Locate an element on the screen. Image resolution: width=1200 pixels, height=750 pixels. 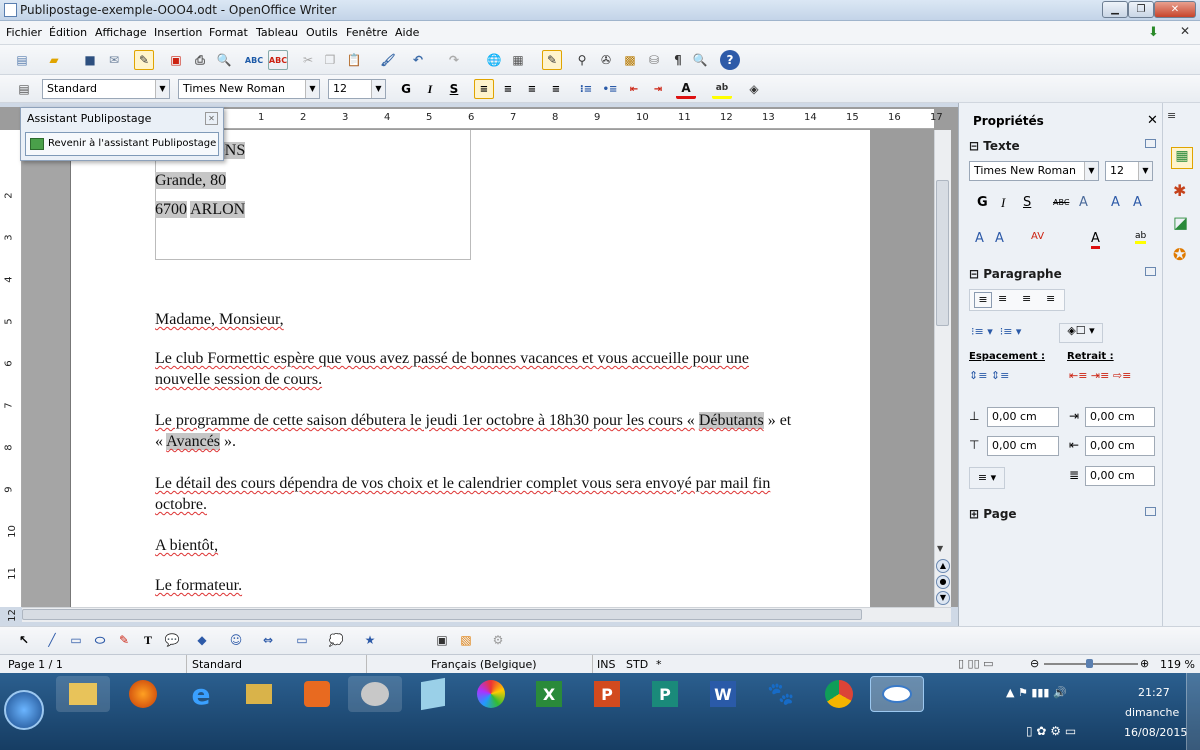
sidebar-italic-icon: I is located at coordinates (1003, 203).